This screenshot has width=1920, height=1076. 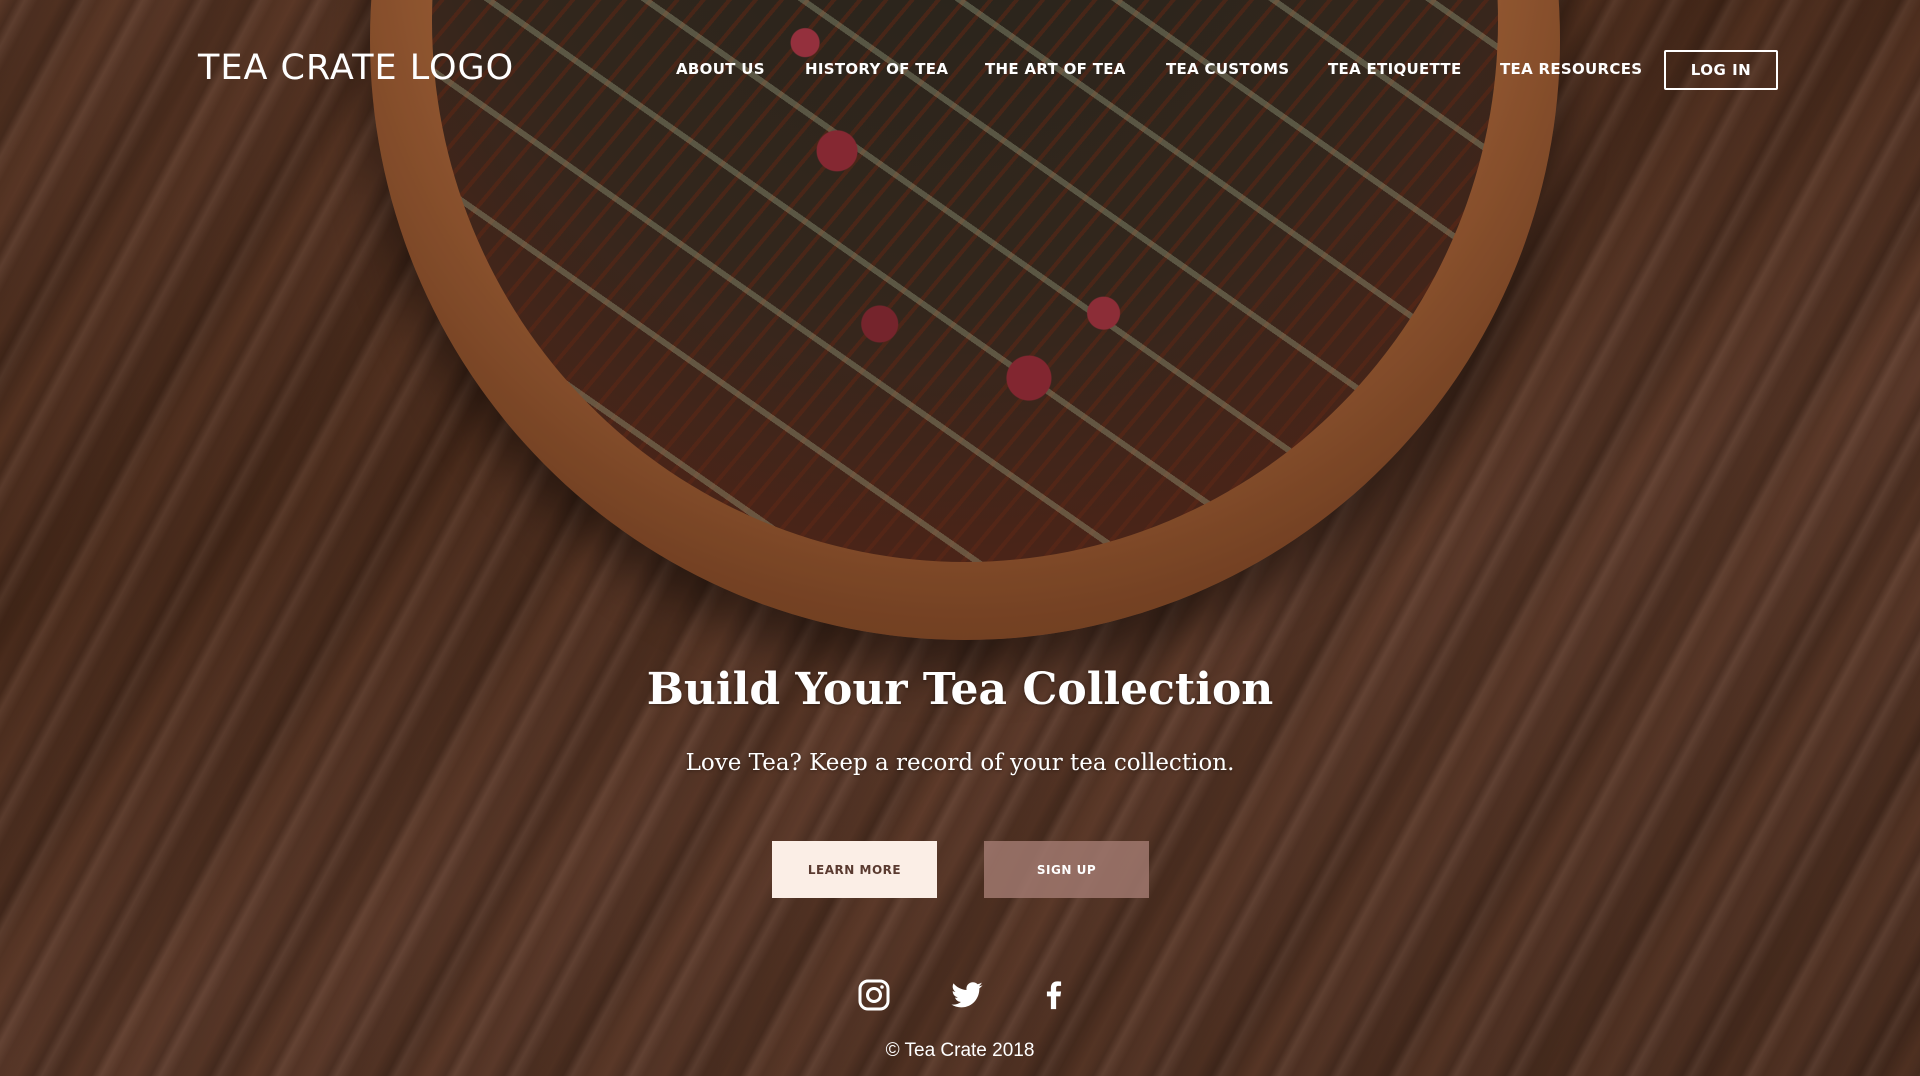 What do you see at coordinates (1227, 69) in the screenshot?
I see `nav-item-tea-customs: TEA CUSTOMS` at bounding box center [1227, 69].